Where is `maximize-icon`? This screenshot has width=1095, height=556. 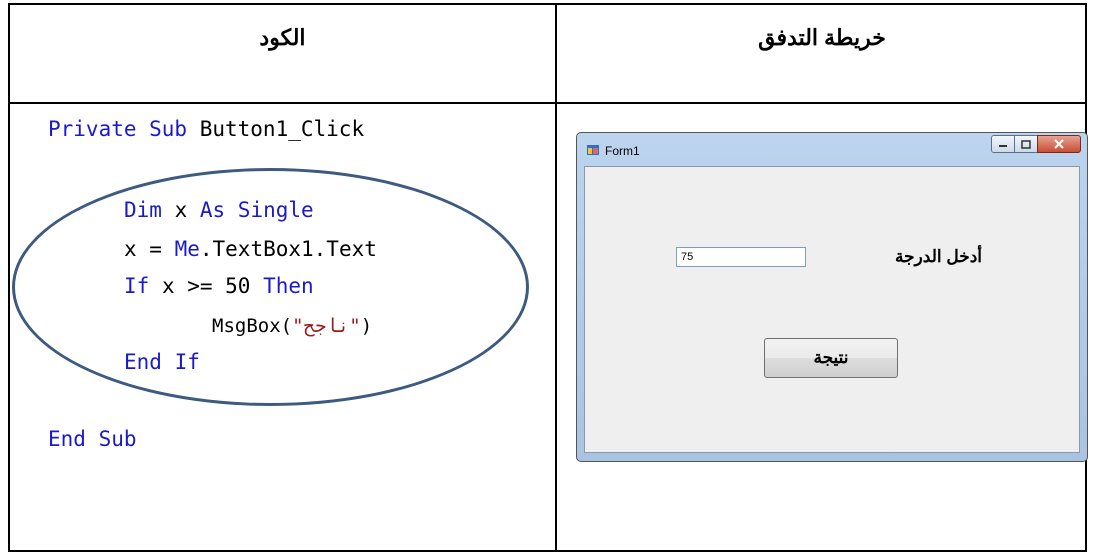
maximize-icon is located at coordinates (1026, 144).